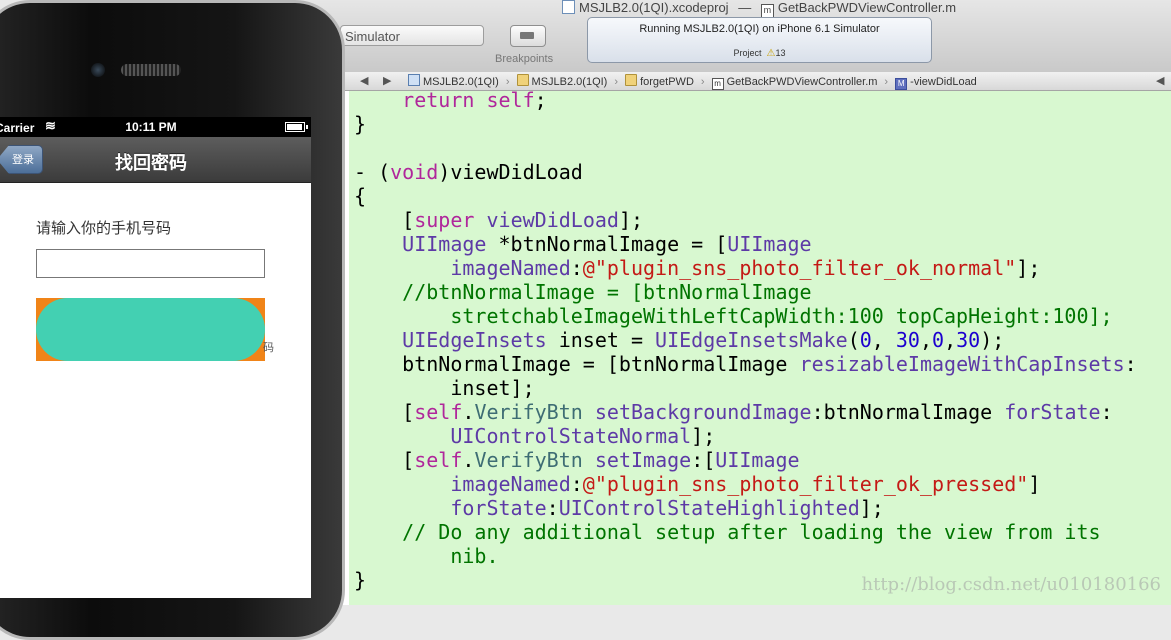 The height and width of the screenshot is (640, 1171). What do you see at coordinates (667, 82) in the screenshot?
I see `breadcrumb-label: forgetPWD` at bounding box center [667, 82].